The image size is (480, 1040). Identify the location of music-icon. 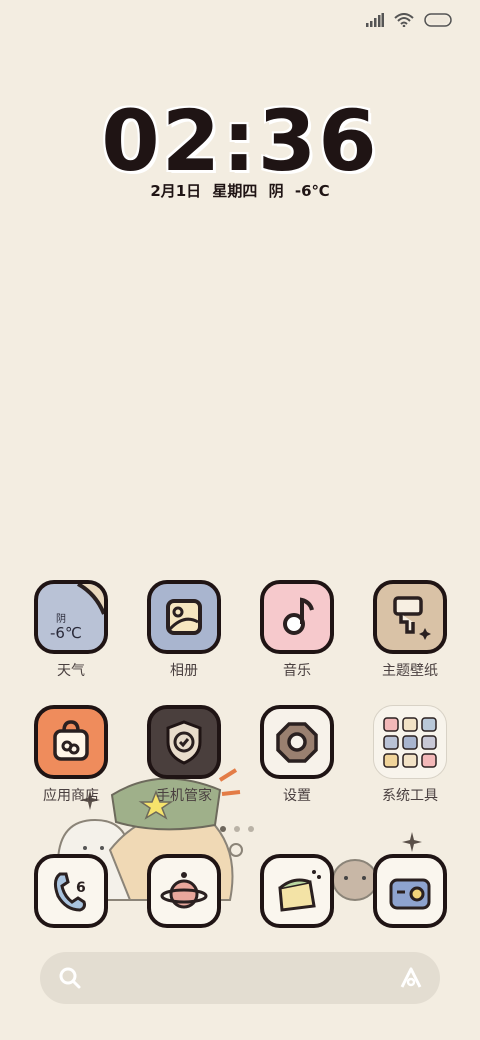
(297, 617).